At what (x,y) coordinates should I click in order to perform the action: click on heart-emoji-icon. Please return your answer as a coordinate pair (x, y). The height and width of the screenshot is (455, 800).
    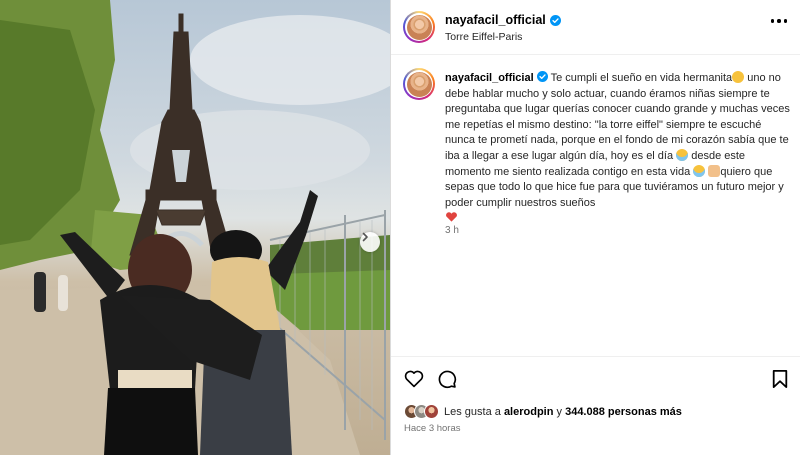
    Looking at the image, I should click on (451, 217).